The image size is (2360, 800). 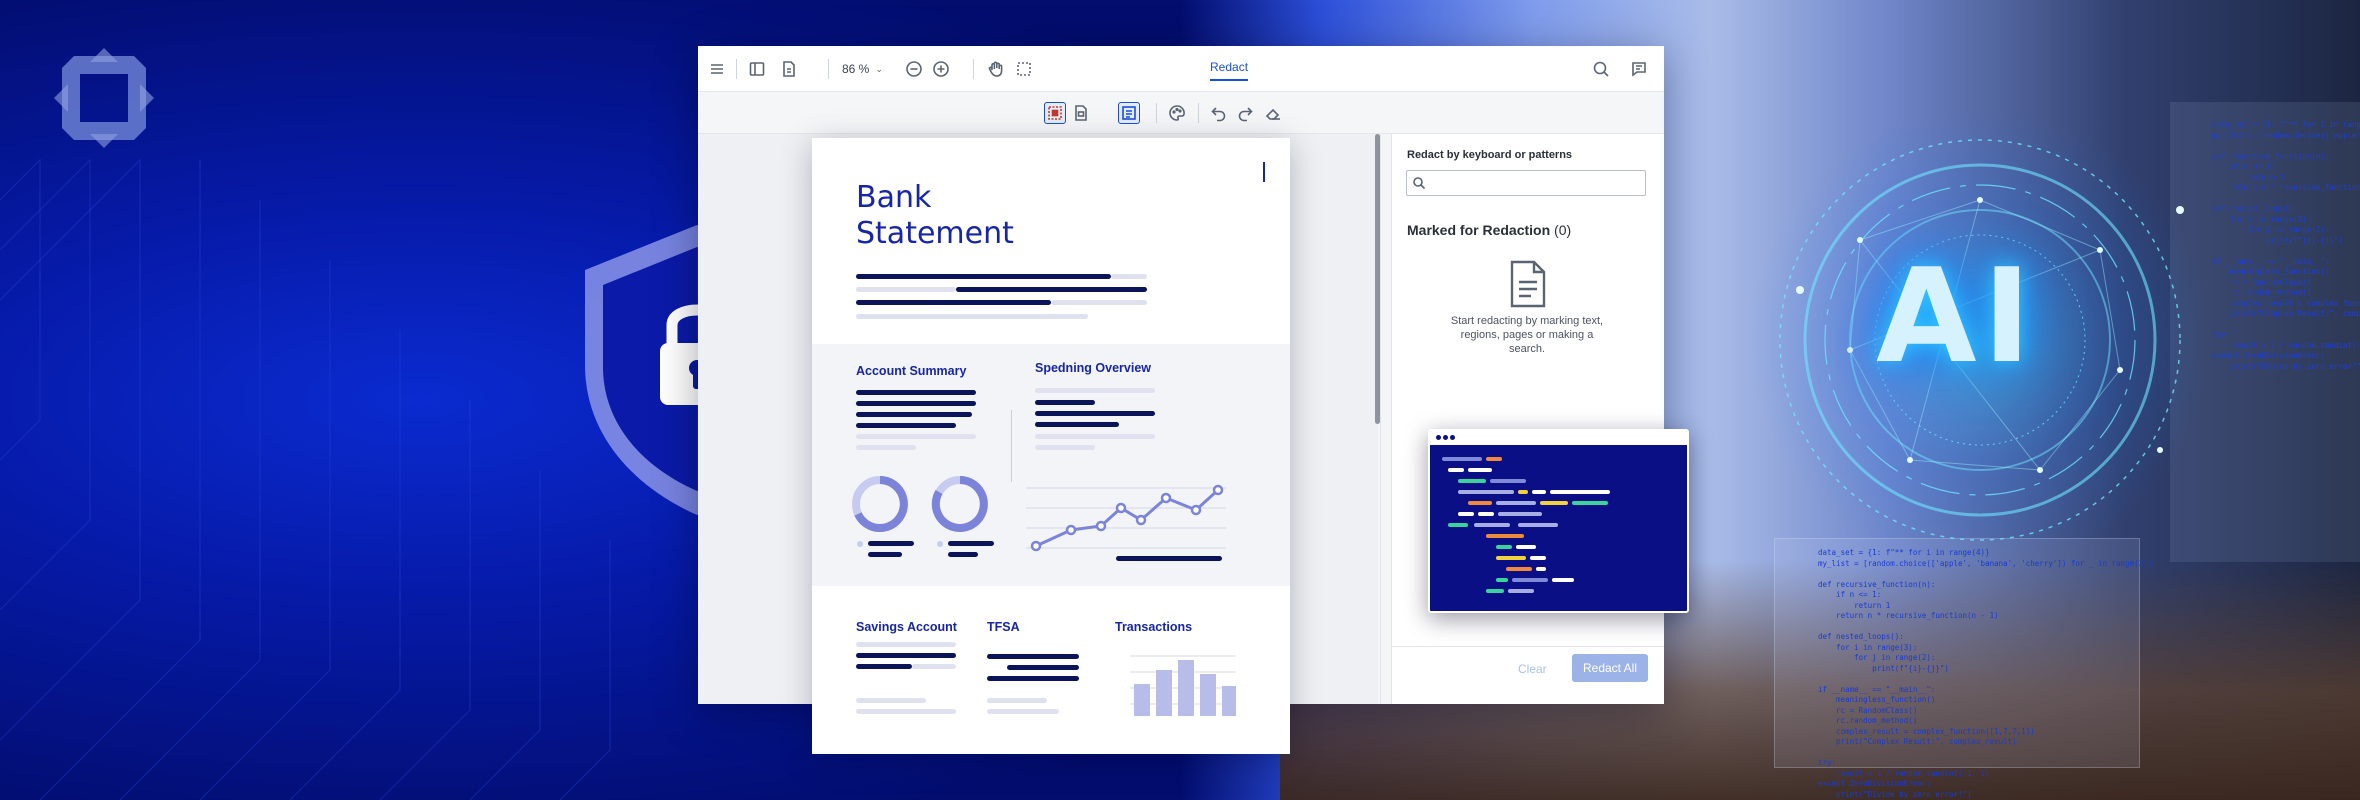 I want to click on marquee-select-icon, so click(x=1024, y=69).